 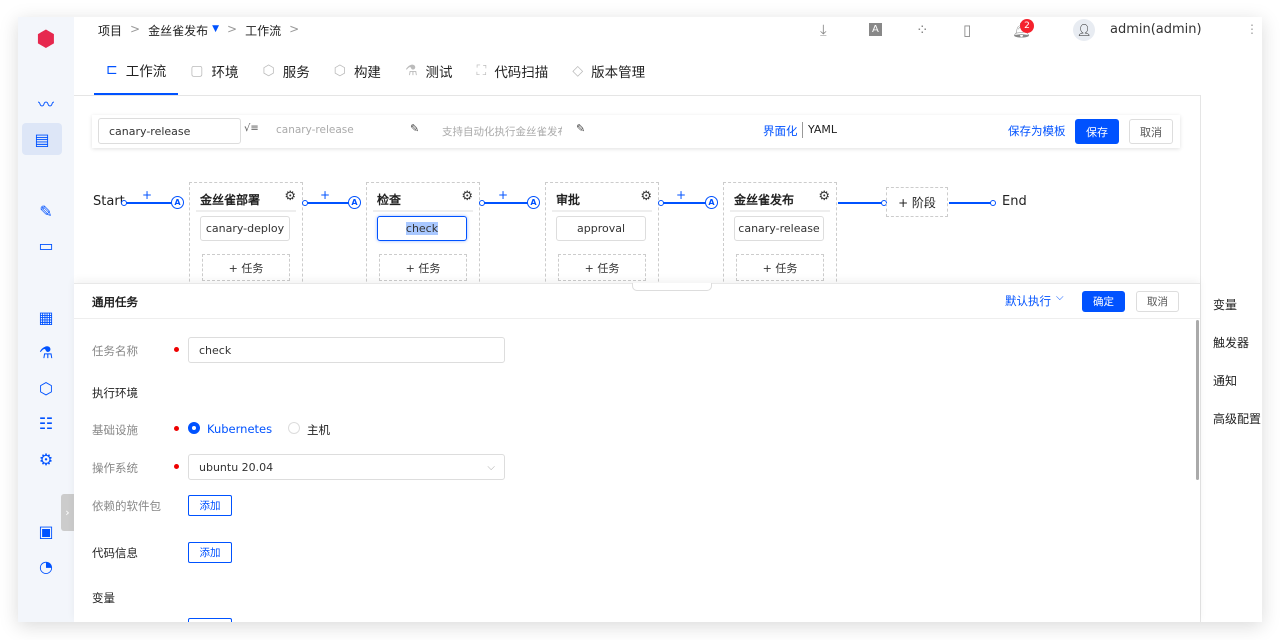 I want to click on radio-kubernetes, so click(x=194, y=428).